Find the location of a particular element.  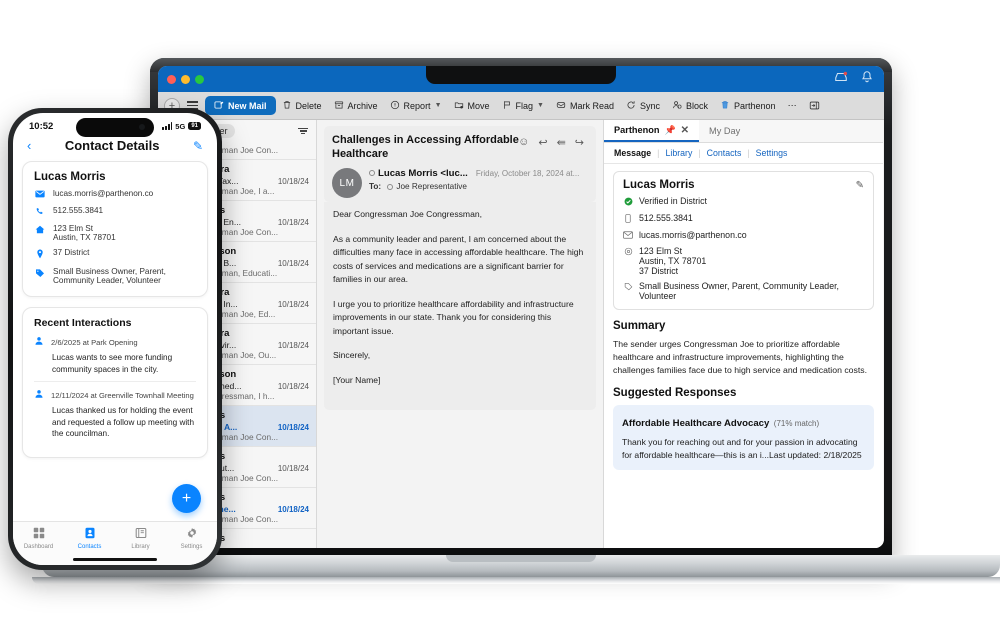

presence-ring-icon is located at coordinates (372, 173).